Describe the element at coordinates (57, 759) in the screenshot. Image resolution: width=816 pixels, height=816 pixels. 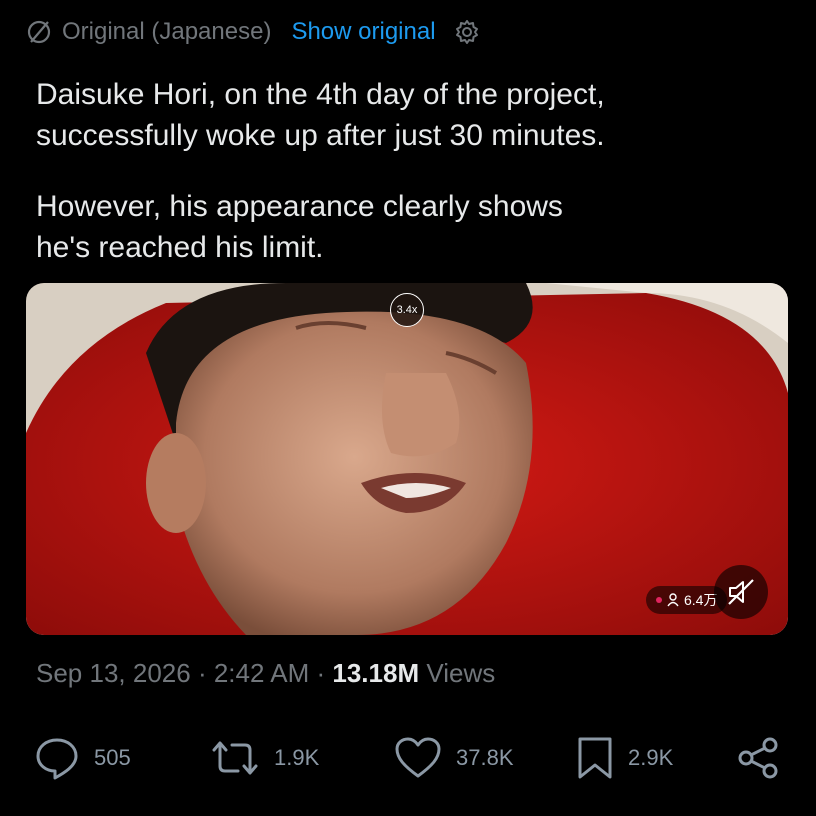
I see `reply-icon` at that location.